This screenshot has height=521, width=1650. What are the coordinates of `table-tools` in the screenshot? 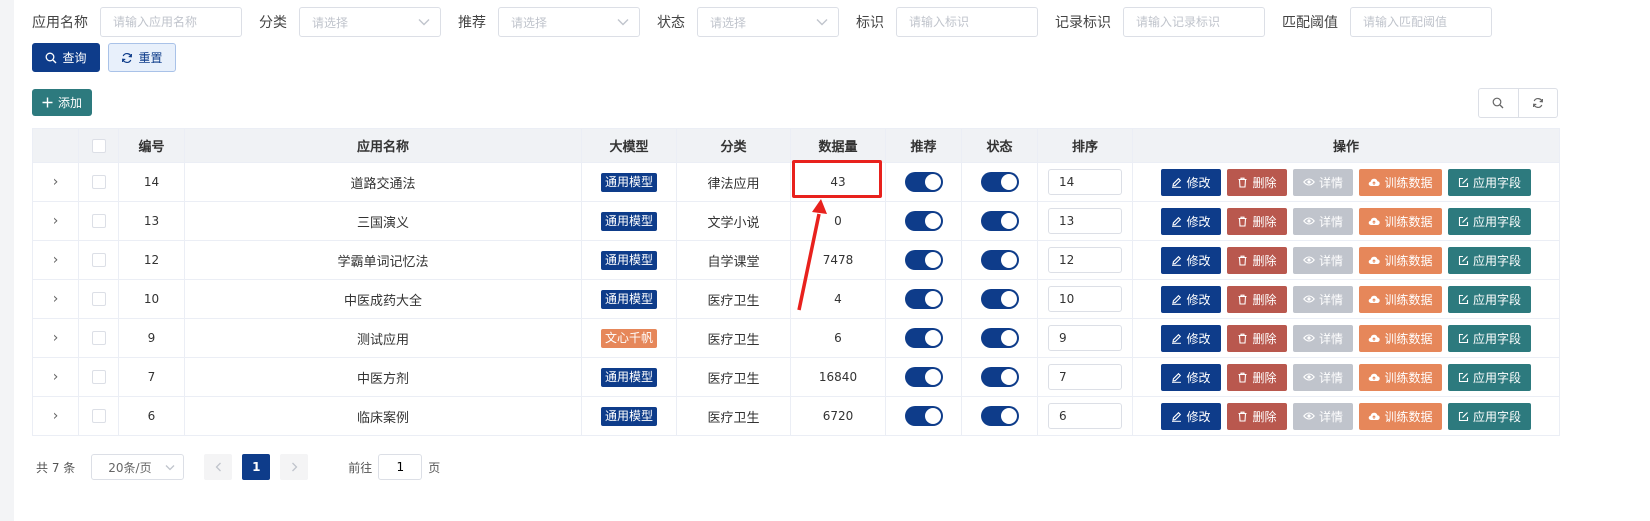 It's located at (1518, 103).